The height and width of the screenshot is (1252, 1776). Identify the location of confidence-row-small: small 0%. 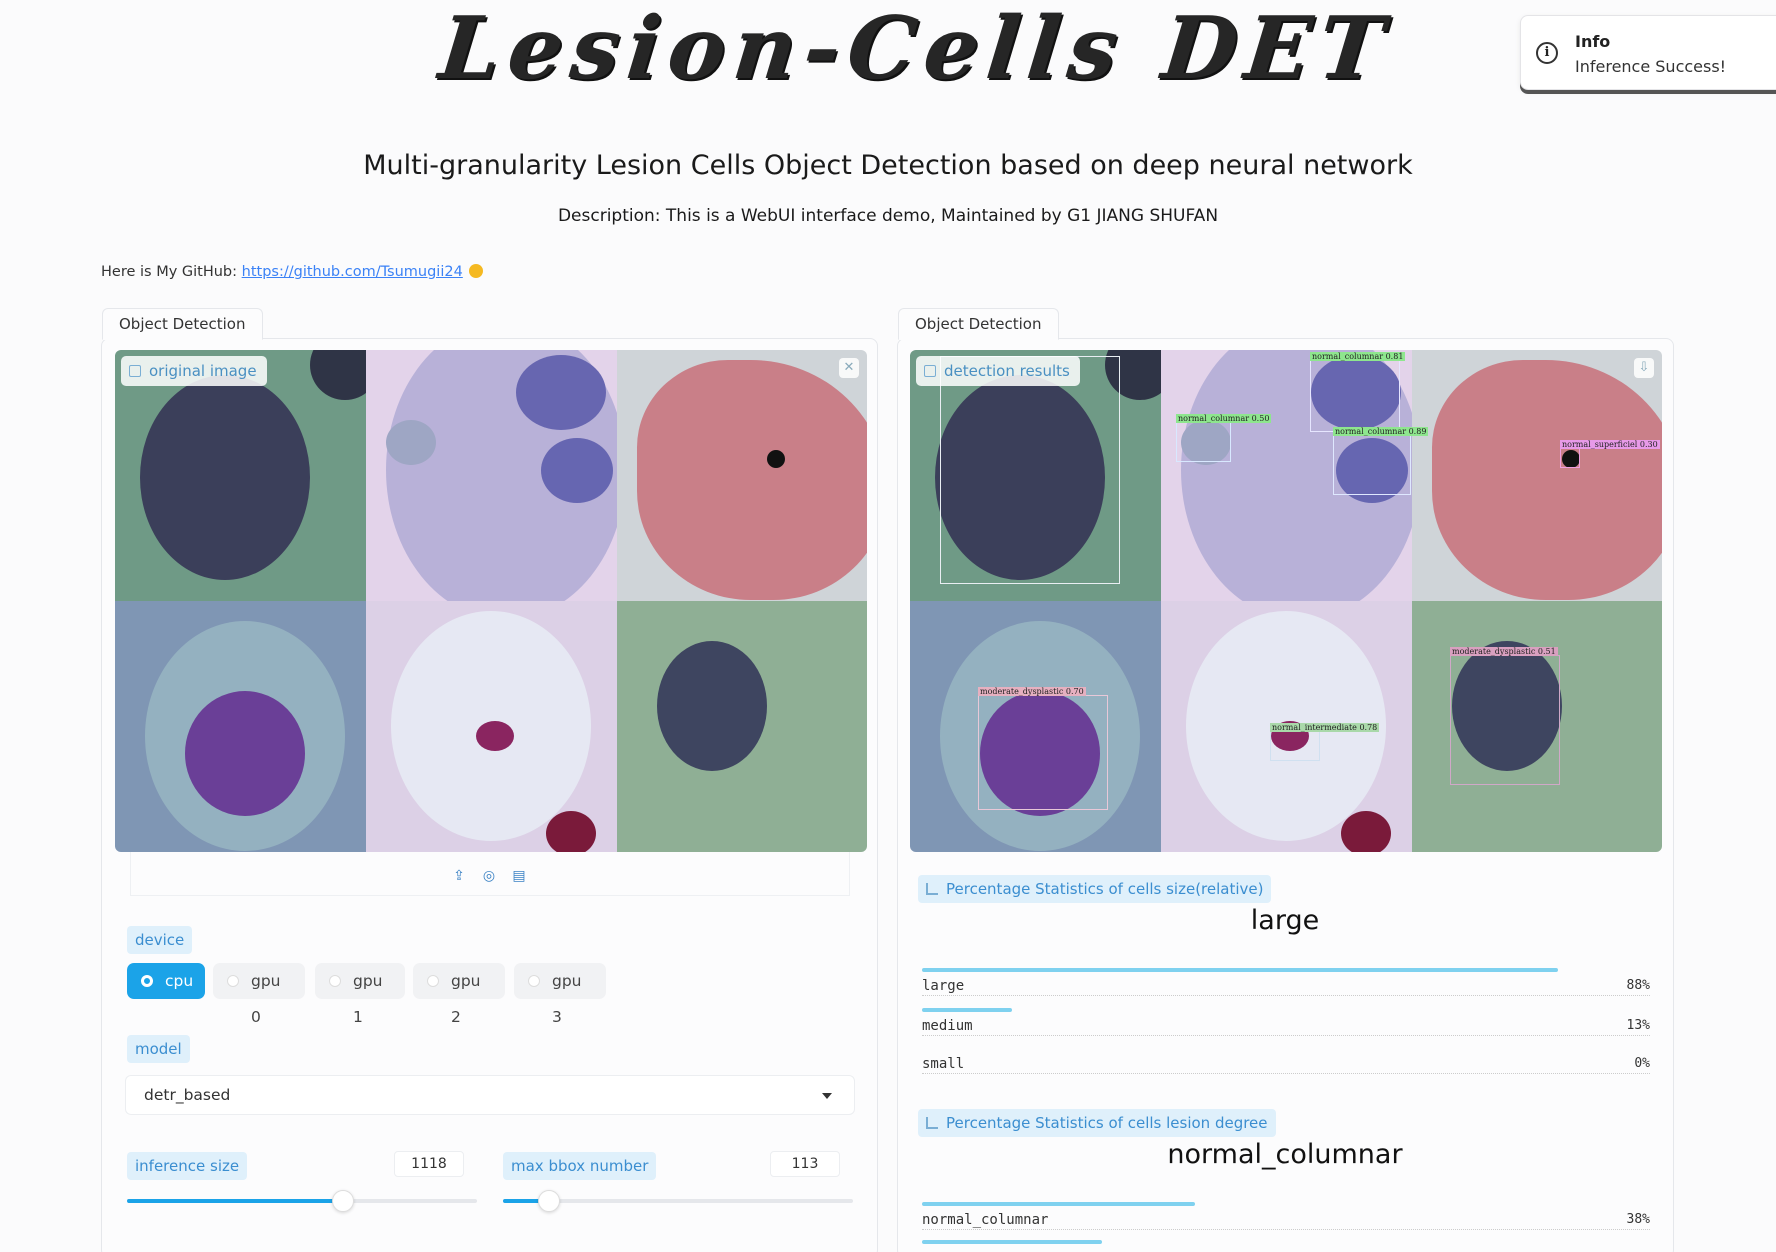
(1286, 1065).